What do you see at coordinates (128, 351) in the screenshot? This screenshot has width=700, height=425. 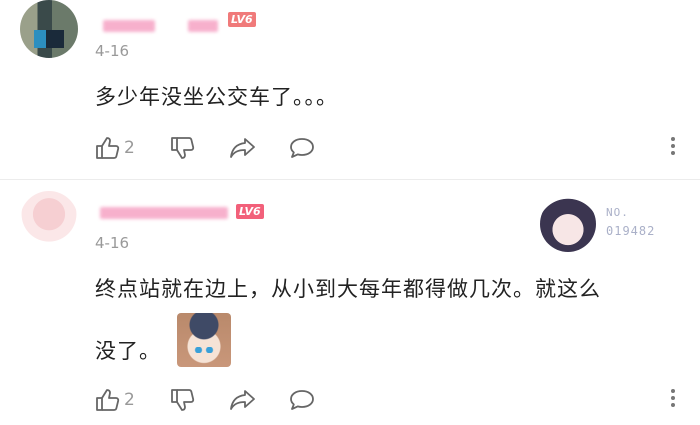 I see `comment-text-line2: 没了。` at bounding box center [128, 351].